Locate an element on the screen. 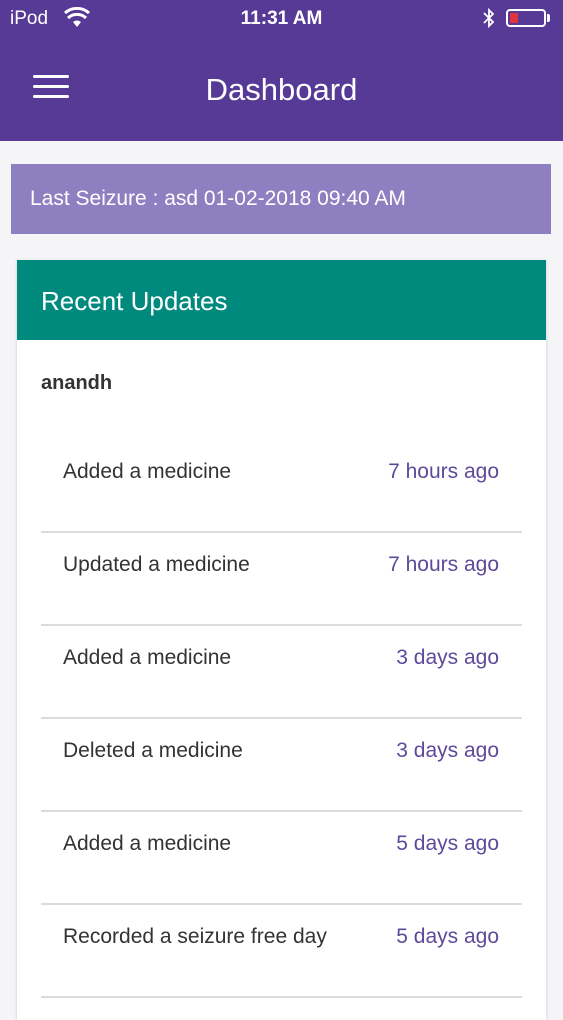 The image size is (563, 1020). page-title: Dashboard is located at coordinates (281, 89).